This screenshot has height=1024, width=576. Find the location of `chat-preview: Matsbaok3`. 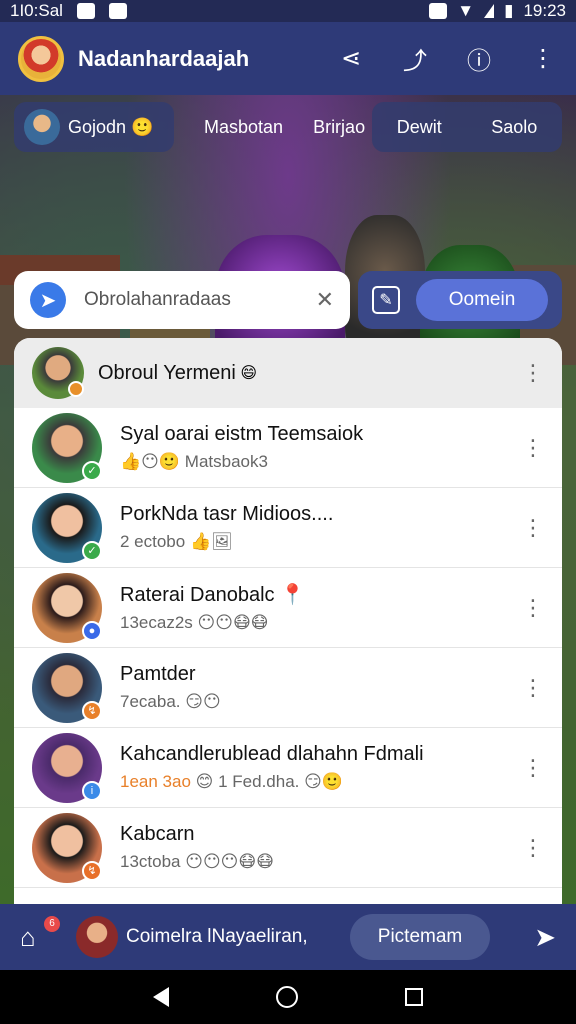

chat-preview: Matsbaok3 is located at coordinates (226, 461).